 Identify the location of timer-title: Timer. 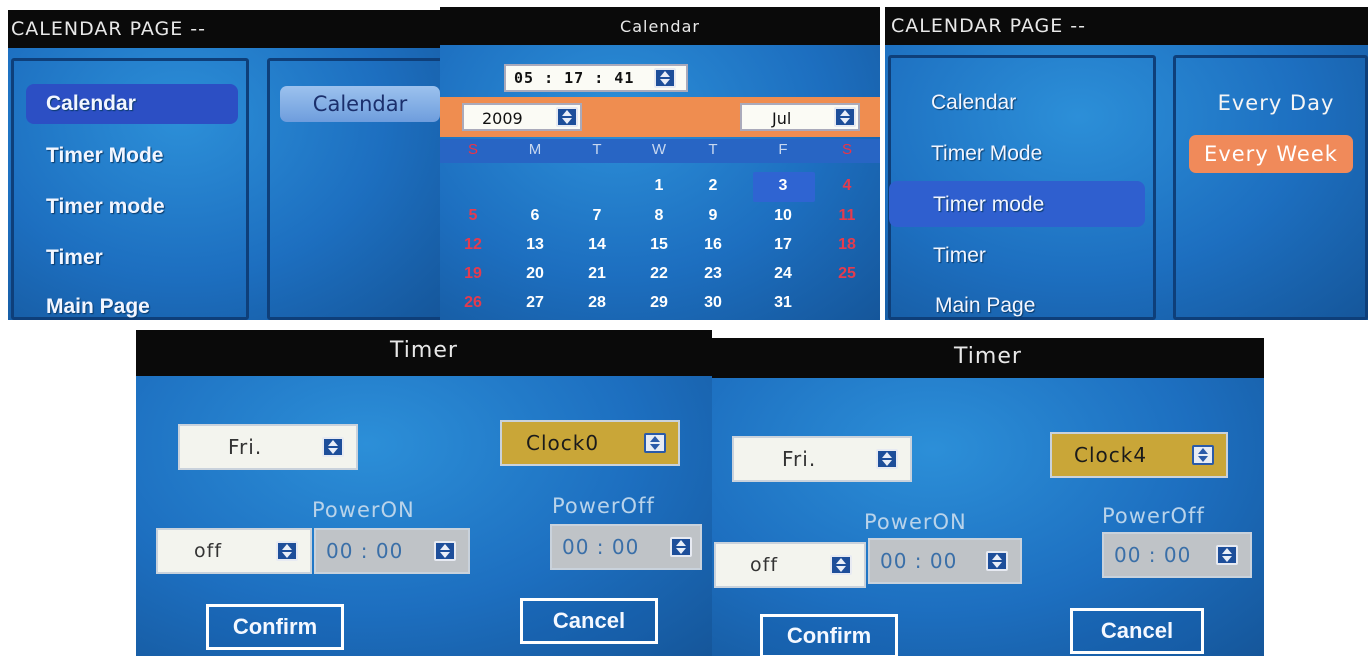
(424, 353).